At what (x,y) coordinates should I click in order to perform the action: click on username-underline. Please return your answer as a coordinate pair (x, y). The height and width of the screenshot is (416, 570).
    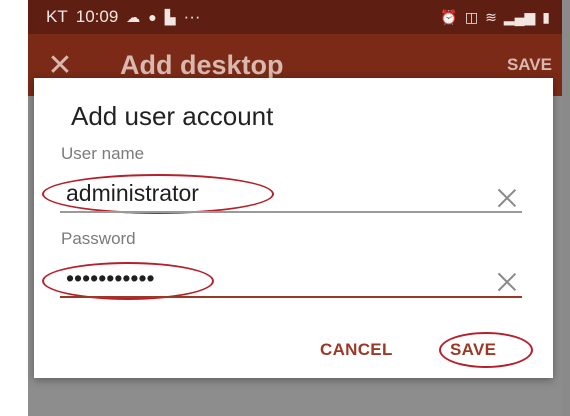
    Looking at the image, I should click on (291, 212).